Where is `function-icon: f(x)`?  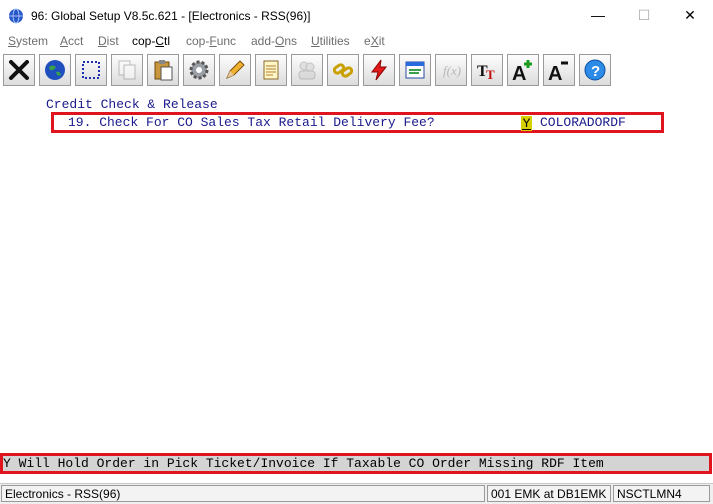
function-icon: f(x) is located at coordinates (452, 70).